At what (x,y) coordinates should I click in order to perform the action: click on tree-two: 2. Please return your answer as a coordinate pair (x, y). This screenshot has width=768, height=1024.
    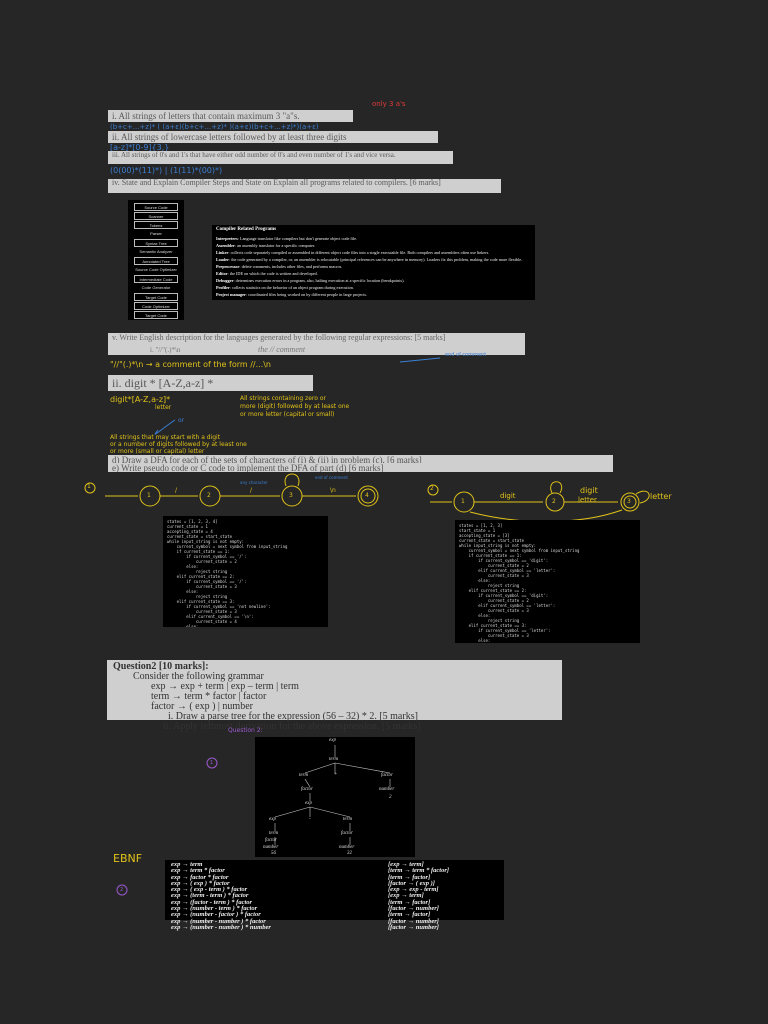
    Looking at the image, I should click on (390, 797).